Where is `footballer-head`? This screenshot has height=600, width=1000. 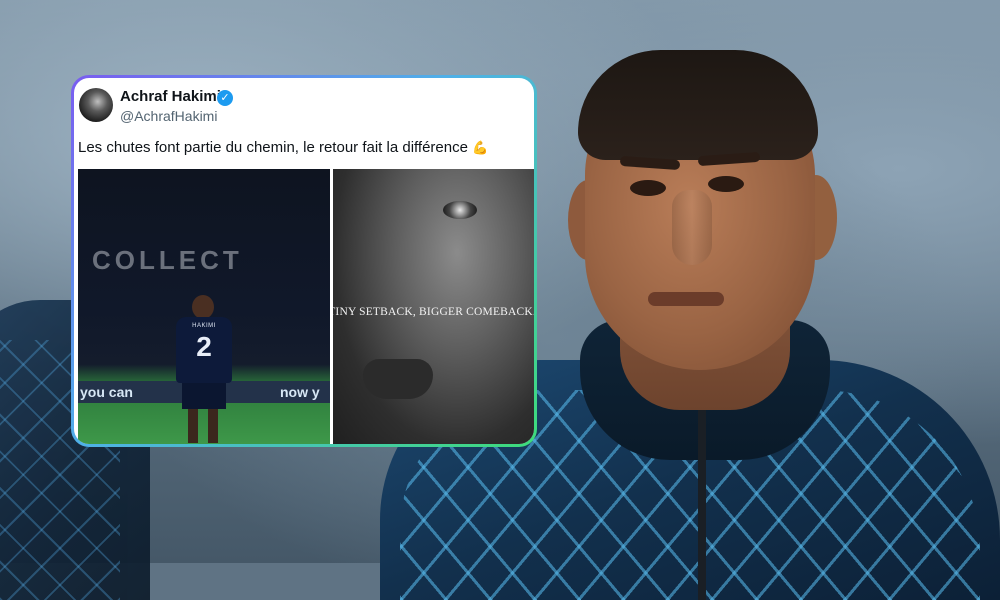
footballer-head is located at coordinates (203, 307).